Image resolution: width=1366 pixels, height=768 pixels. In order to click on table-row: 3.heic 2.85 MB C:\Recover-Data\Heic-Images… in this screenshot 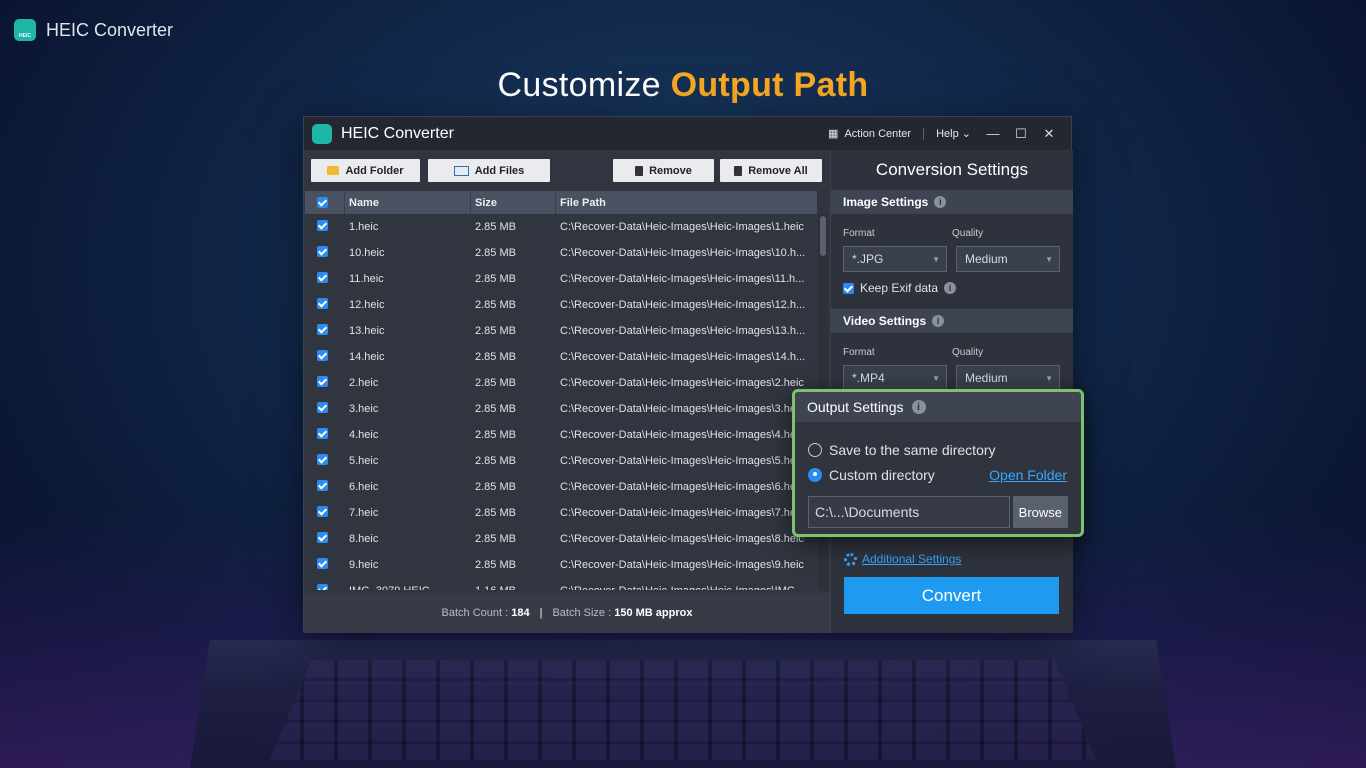, I will do `click(561, 409)`.